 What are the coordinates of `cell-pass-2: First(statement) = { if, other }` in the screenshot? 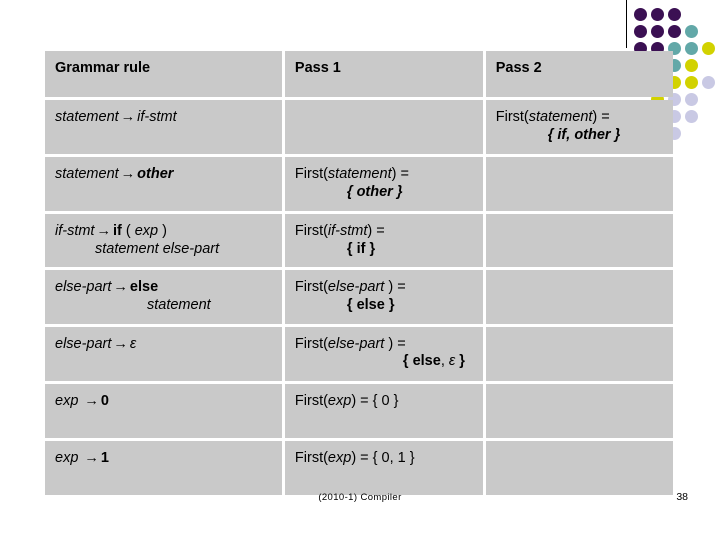 It's located at (579, 127).